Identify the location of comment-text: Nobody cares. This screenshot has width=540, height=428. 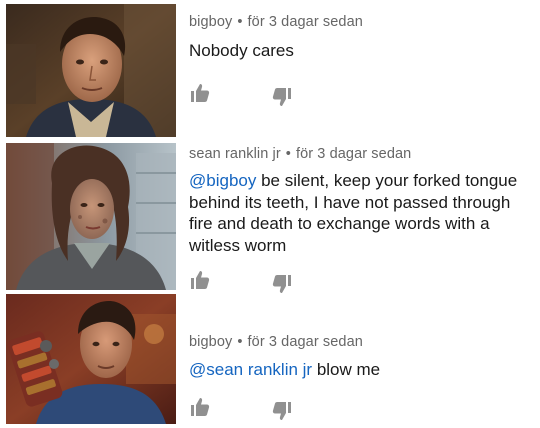
(360, 51).